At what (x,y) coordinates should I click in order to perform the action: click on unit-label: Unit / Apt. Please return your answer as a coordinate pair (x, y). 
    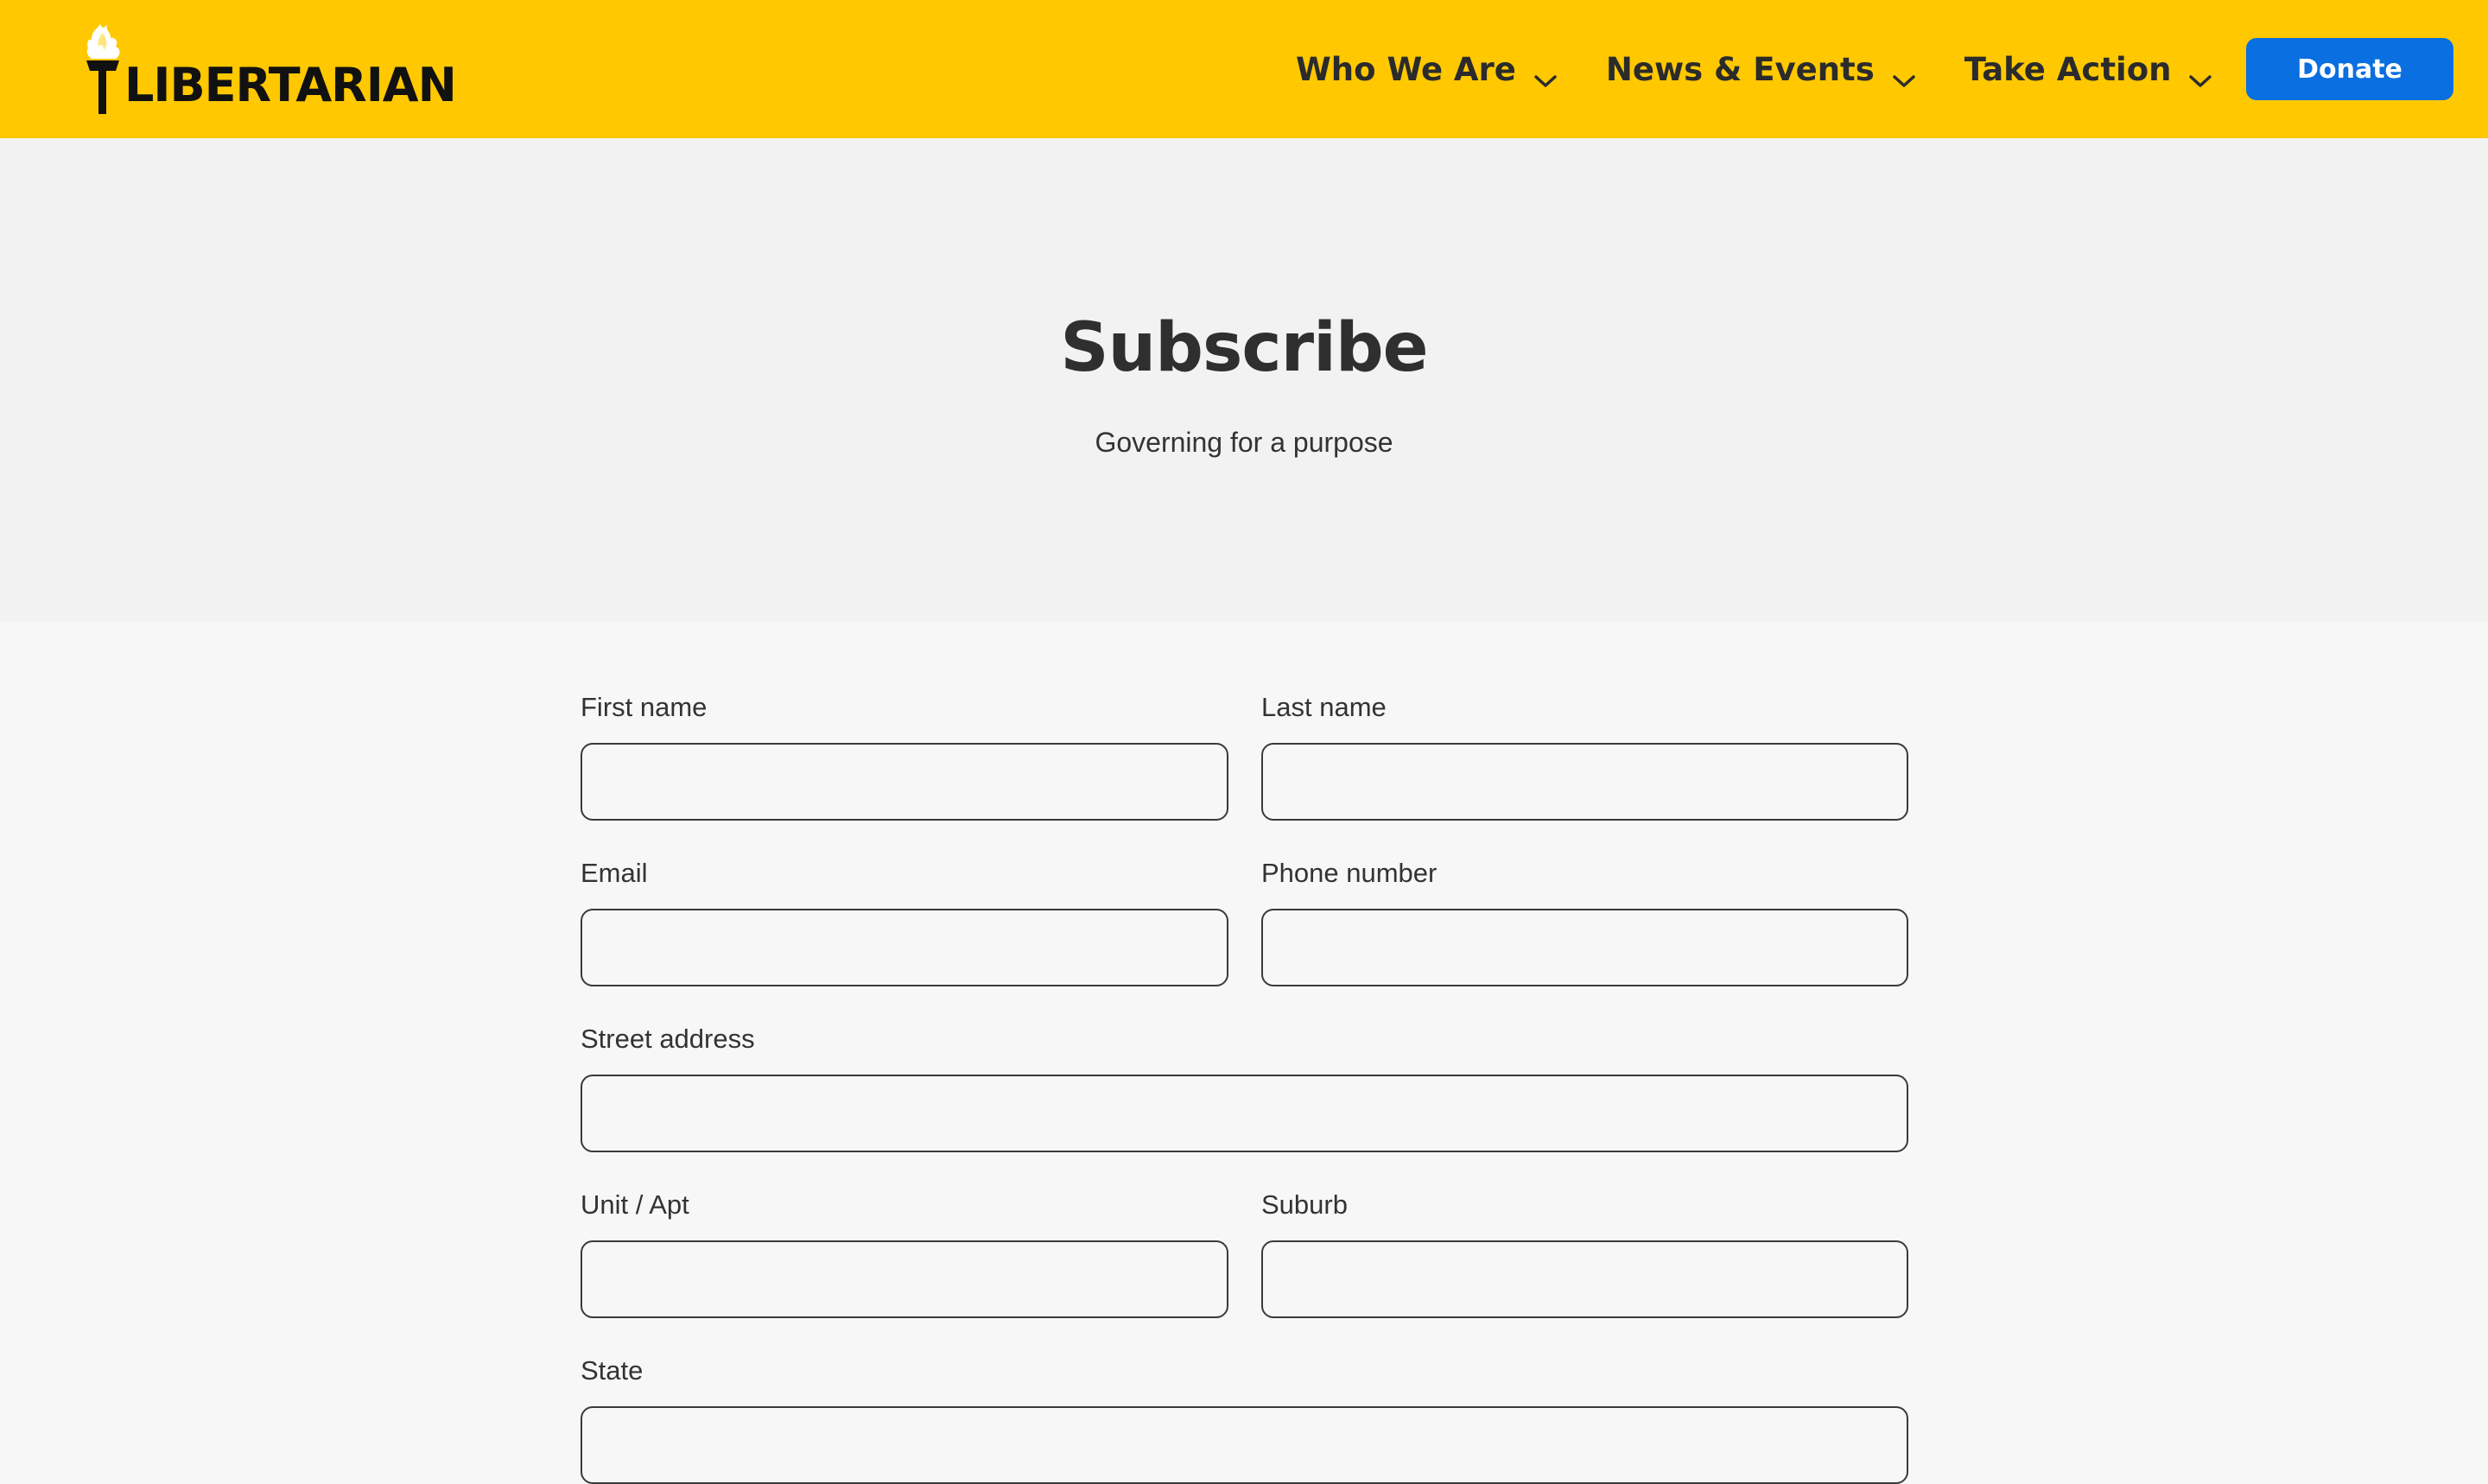
    Looking at the image, I should click on (635, 1204).